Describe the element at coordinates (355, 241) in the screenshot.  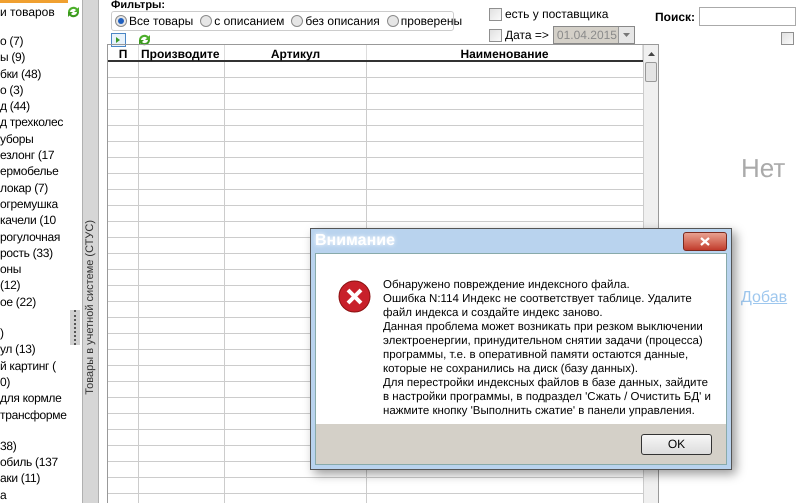
I see `dialog-title: Внимание` at that location.